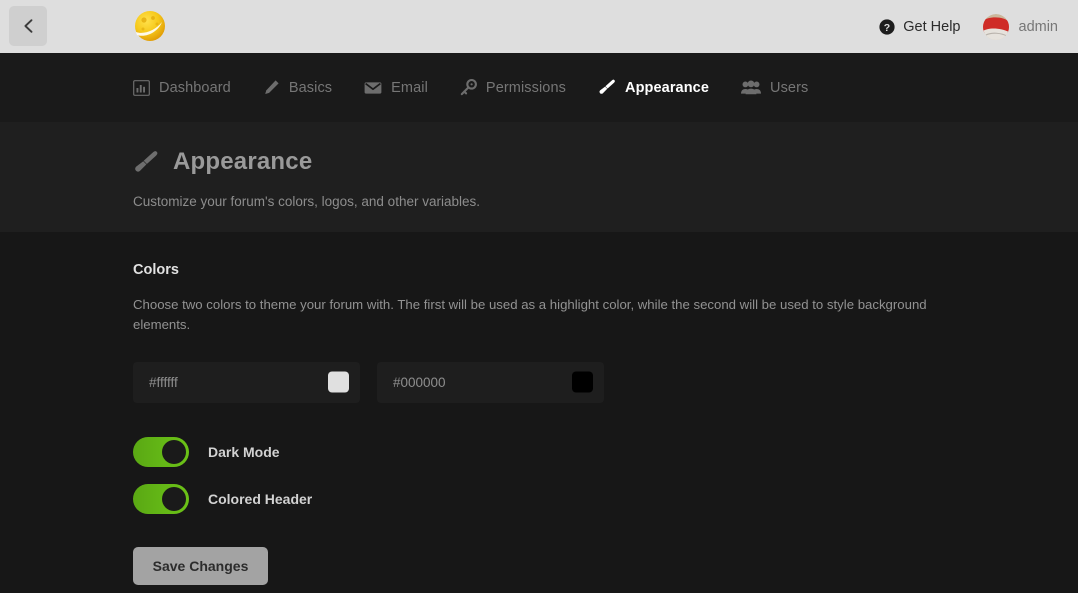 This screenshot has width=1078, height=593. Describe the element at coordinates (243, 161) in the screenshot. I see `page-title: Appearance` at that location.